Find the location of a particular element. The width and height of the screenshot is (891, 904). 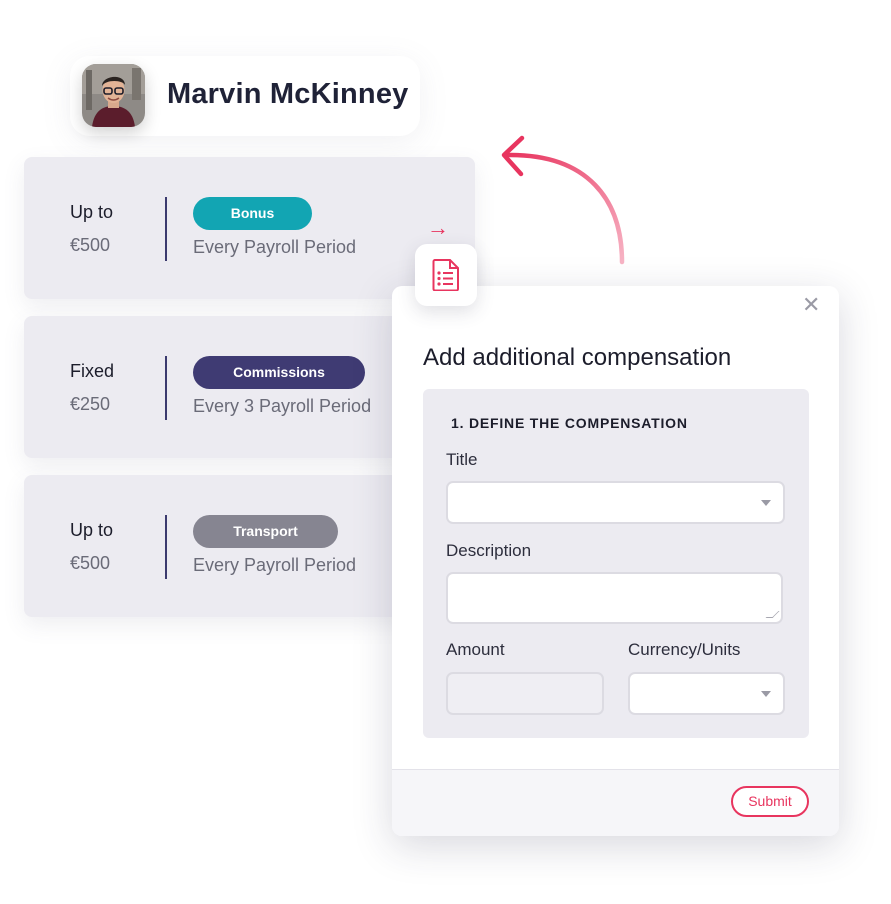

document-list-icon is located at coordinates (445, 275).